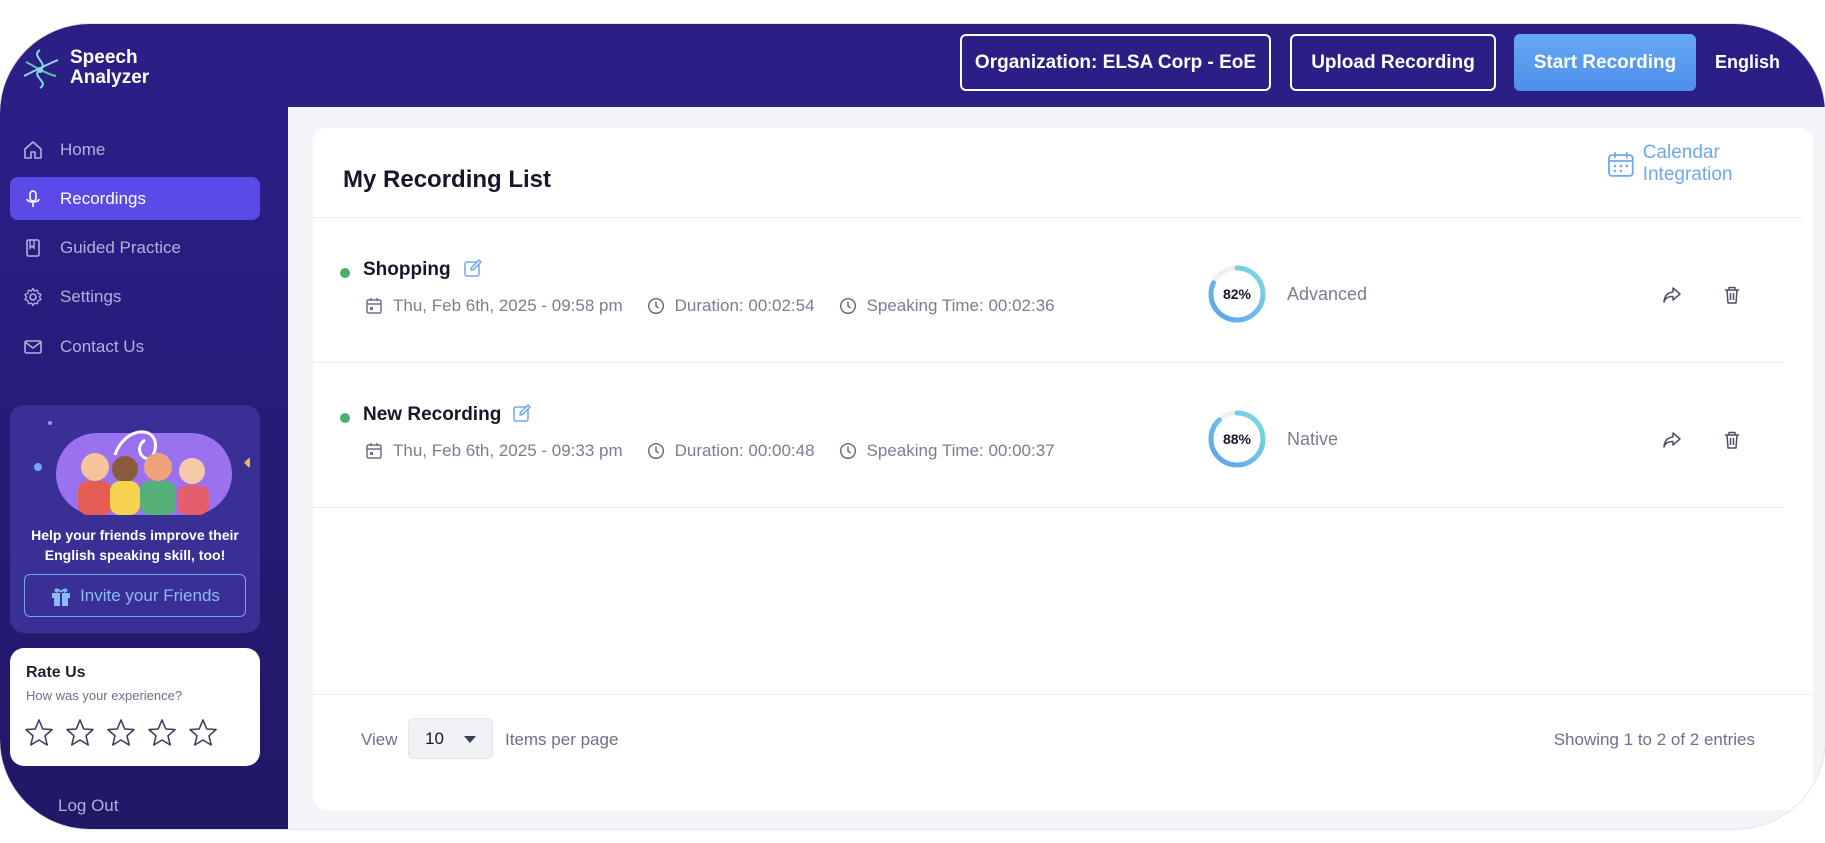 The height and width of the screenshot is (843, 1825). I want to click on sidebar-item-label: Settings, so click(91, 296).